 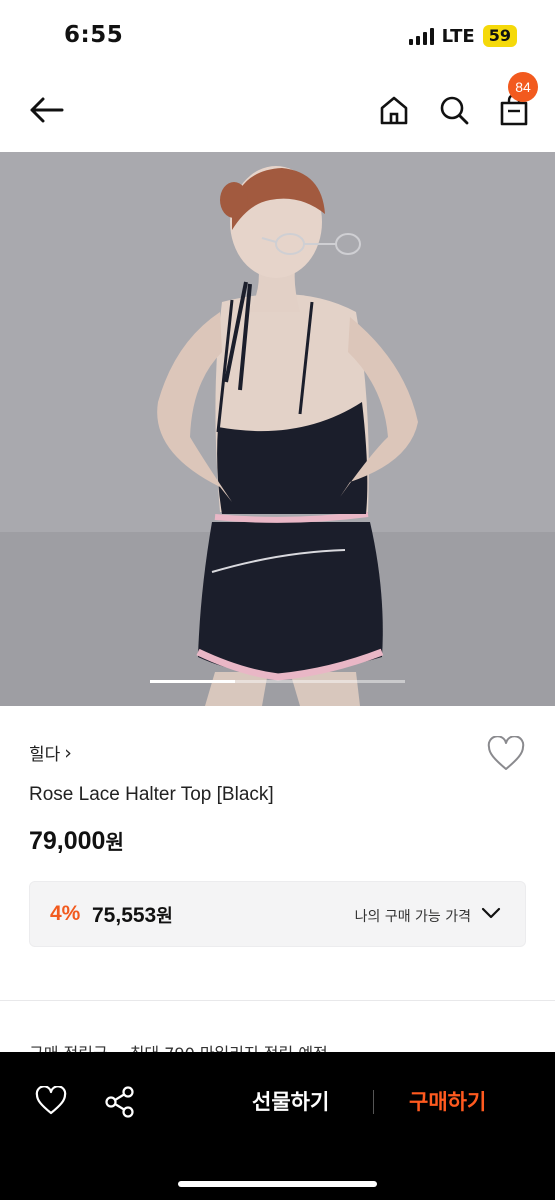 I want to click on home-button, so click(x=394, y=110).